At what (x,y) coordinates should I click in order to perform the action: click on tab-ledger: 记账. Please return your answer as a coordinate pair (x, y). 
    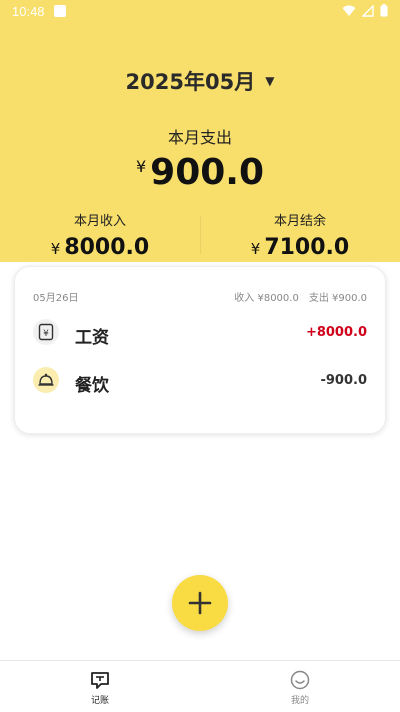
    Looking at the image, I should click on (100, 687).